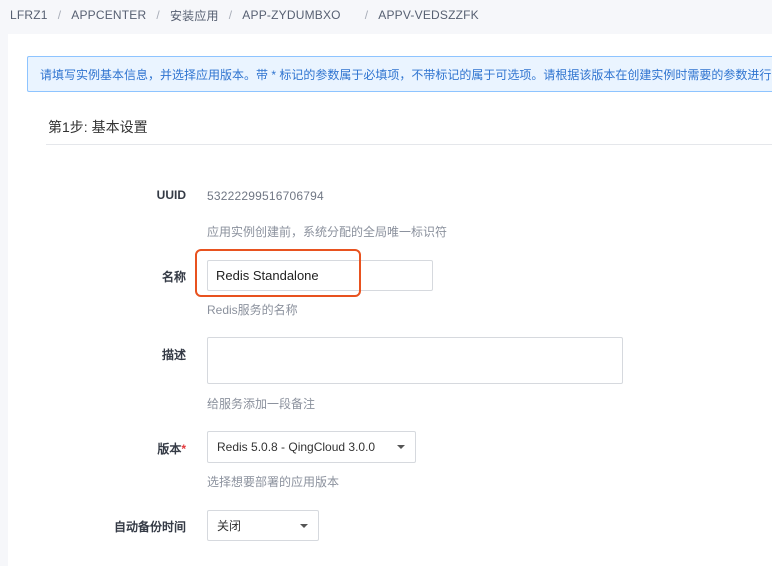  Describe the element at coordinates (173, 277) in the screenshot. I see `name-label: 名称` at that location.